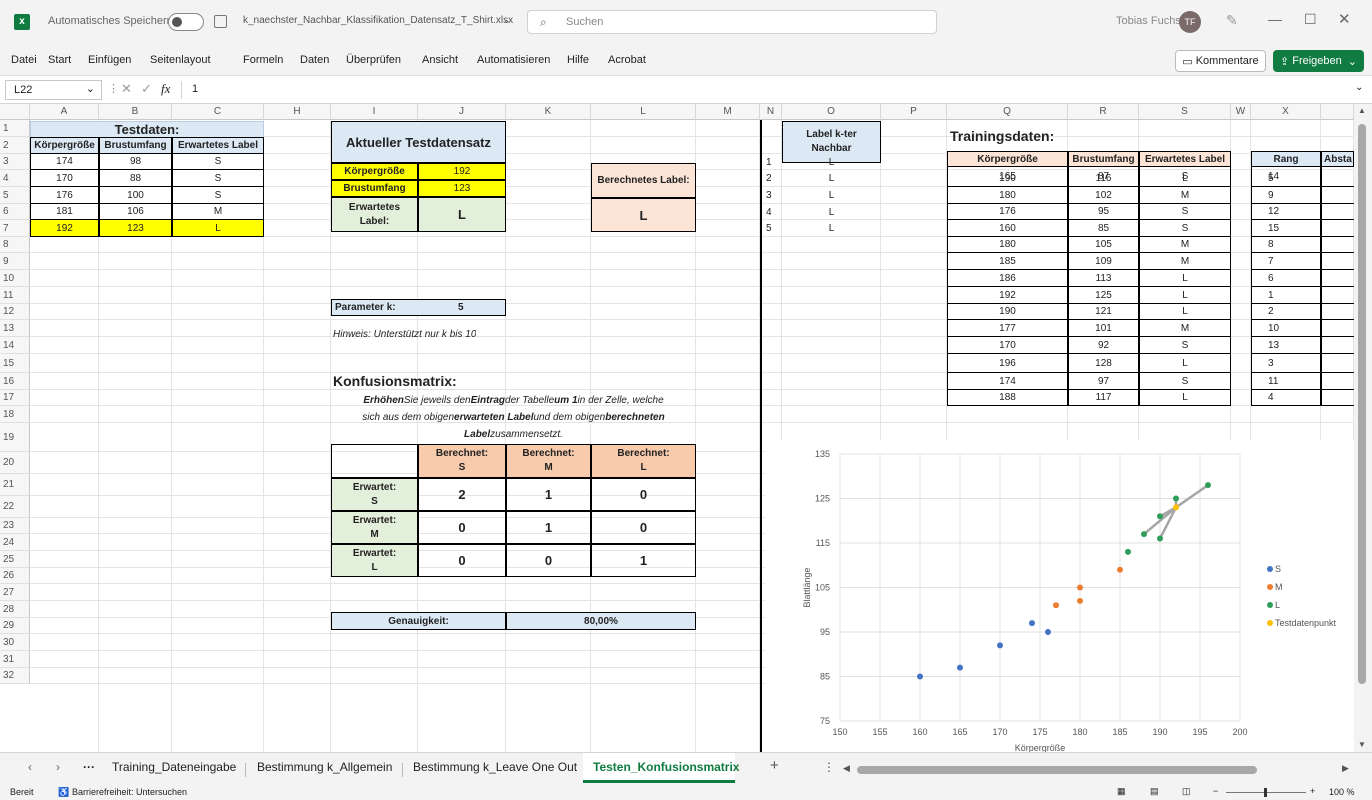 This screenshot has width=1372, height=800. I want to click on row-header: 26, so click(15, 576).